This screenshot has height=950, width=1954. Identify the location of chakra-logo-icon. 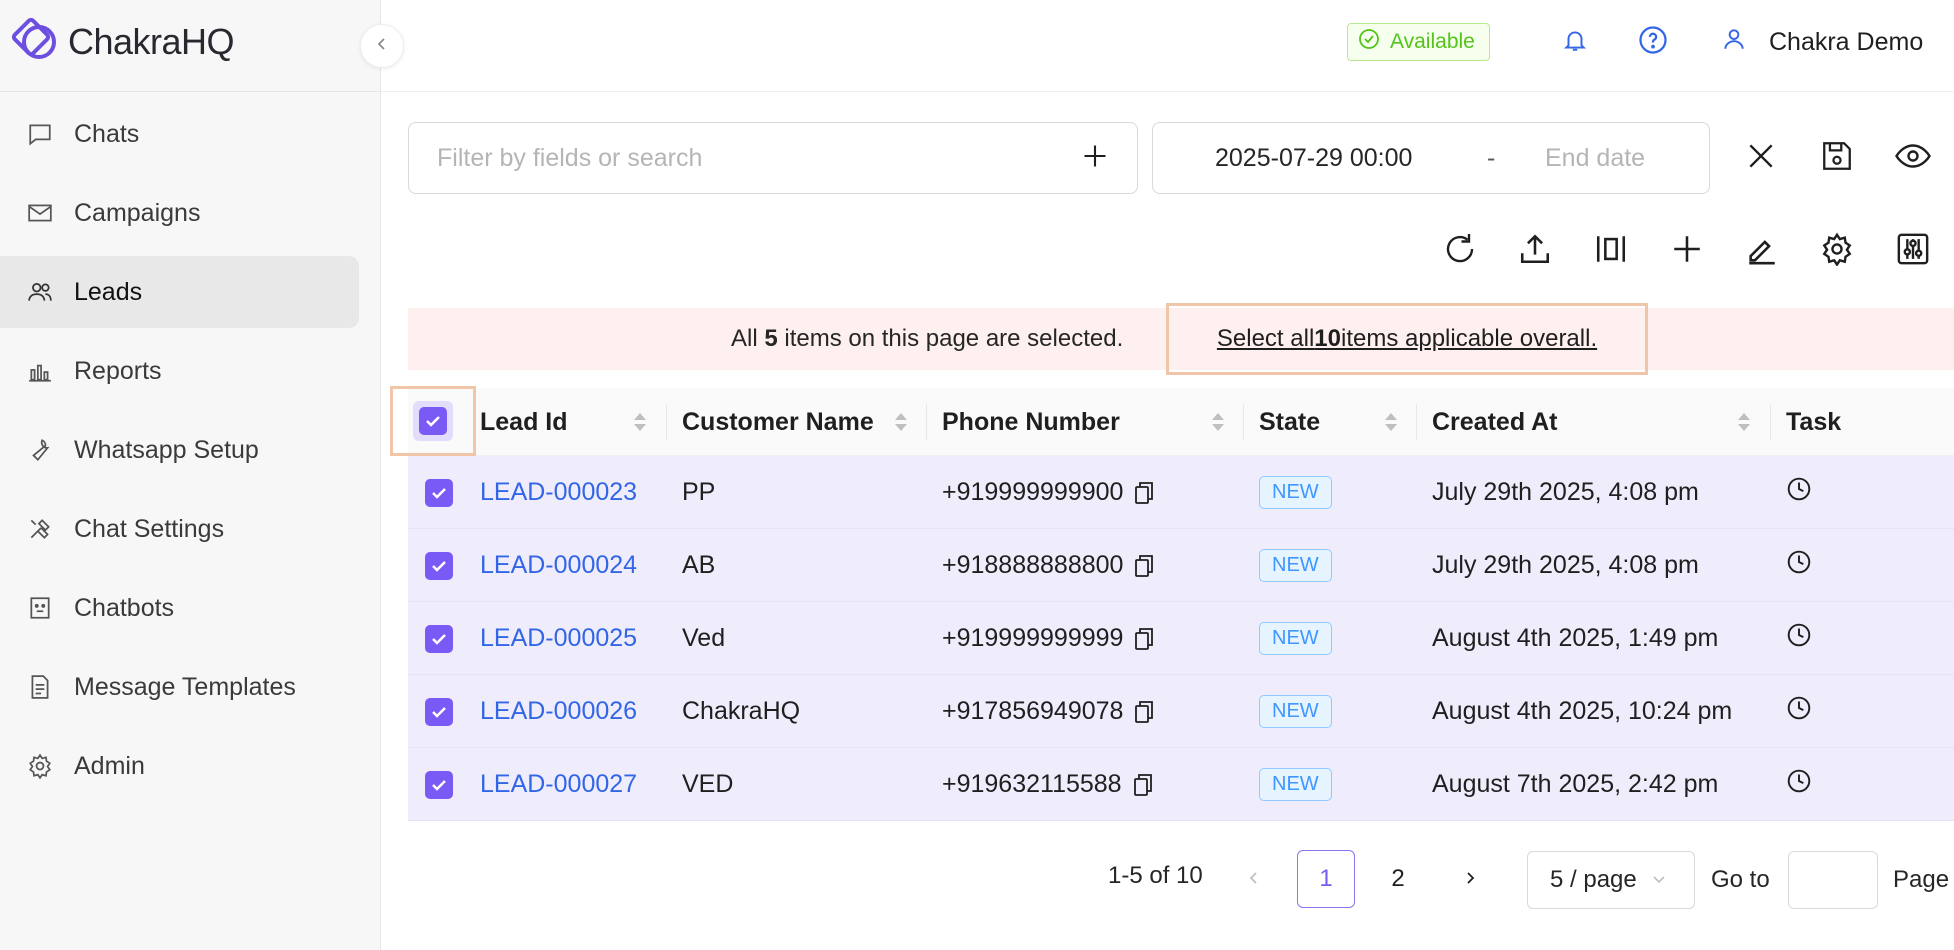
(34, 42).